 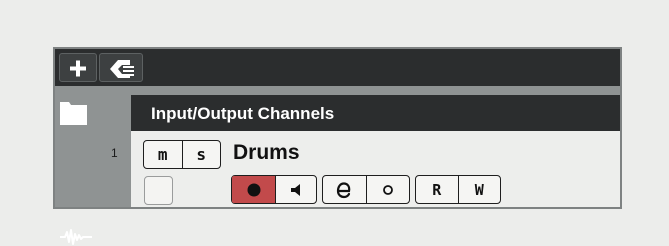 I want to click on folder-track-row, so click(x=337, y=113).